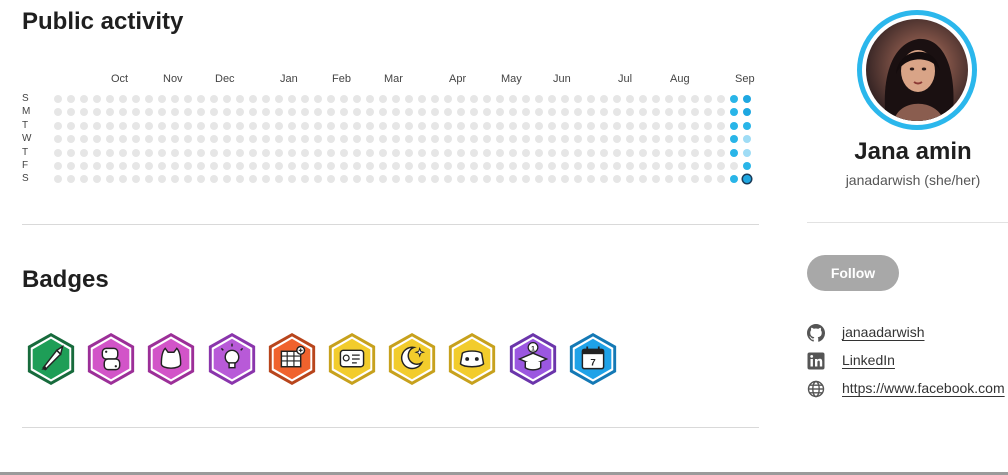 This screenshot has width=1008, height=475. I want to click on id-card-badge, so click(352, 359).